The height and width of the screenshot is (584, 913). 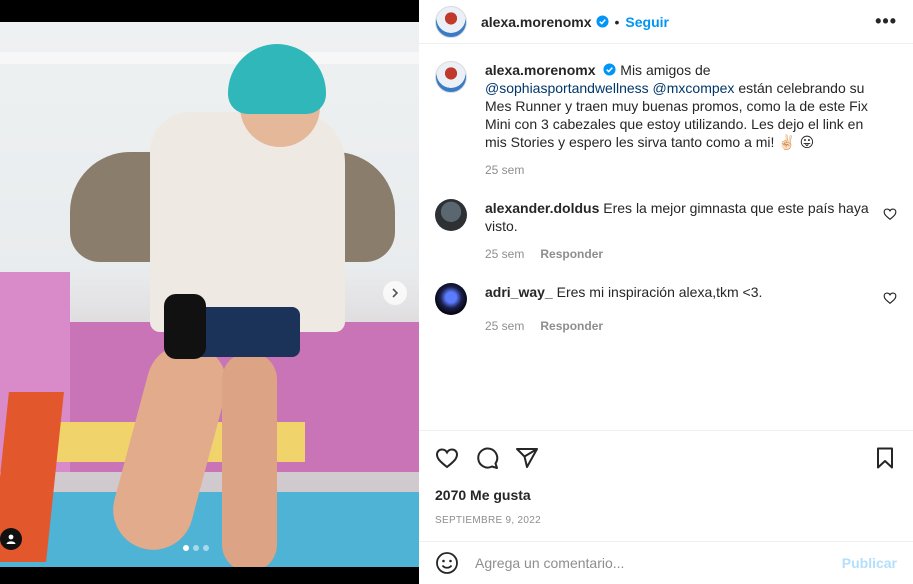 What do you see at coordinates (519, 292) in the screenshot?
I see `comment-username: adri_way_` at bounding box center [519, 292].